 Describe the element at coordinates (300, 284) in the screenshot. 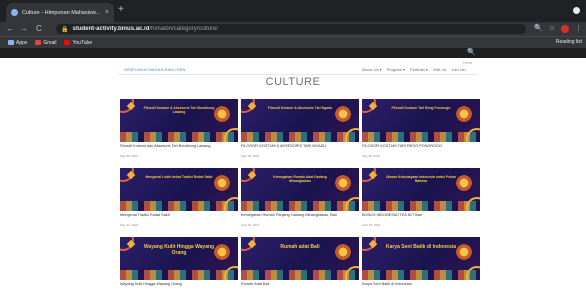

I see `post-title: Rumah Adat Bali` at that location.